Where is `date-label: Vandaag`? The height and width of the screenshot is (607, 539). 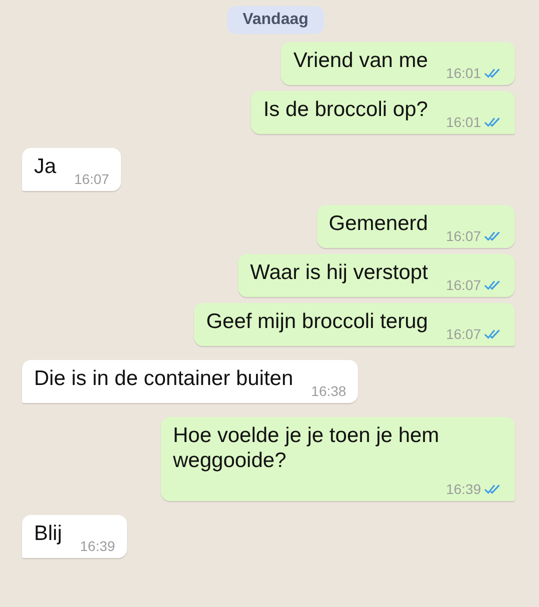
date-label: Vandaag is located at coordinates (275, 20).